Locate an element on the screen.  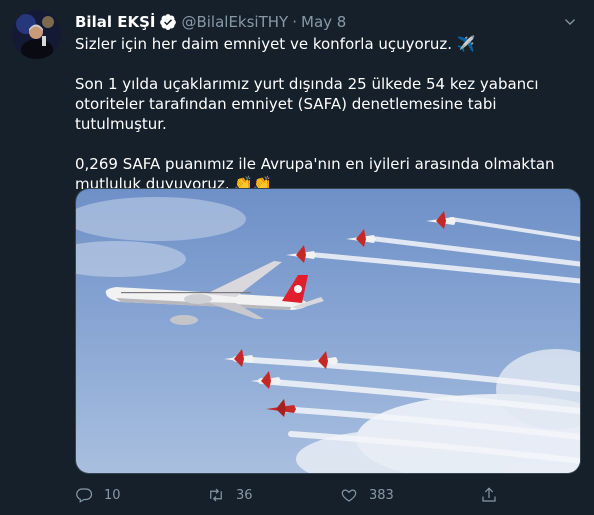
retweet-button: 36 is located at coordinates (230, 495).